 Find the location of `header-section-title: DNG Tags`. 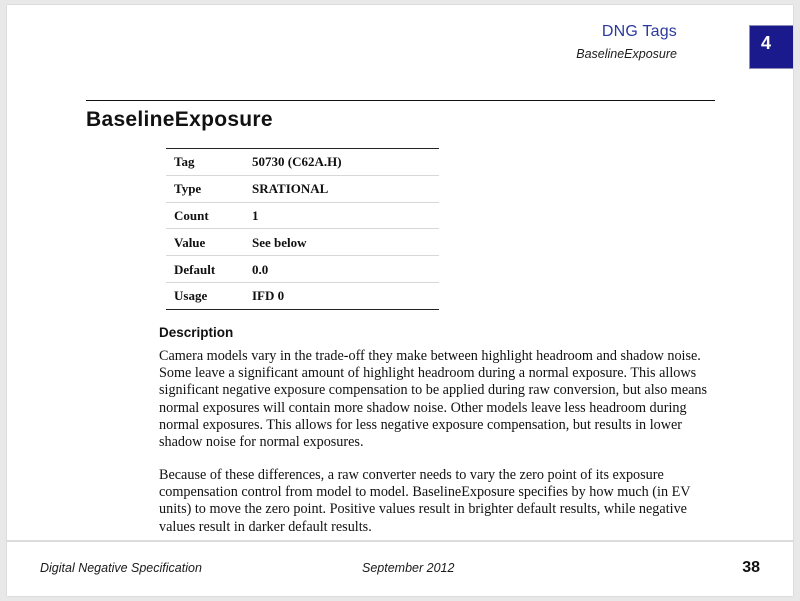

header-section-title: DNG Tags is located at coordinates (639, 31).